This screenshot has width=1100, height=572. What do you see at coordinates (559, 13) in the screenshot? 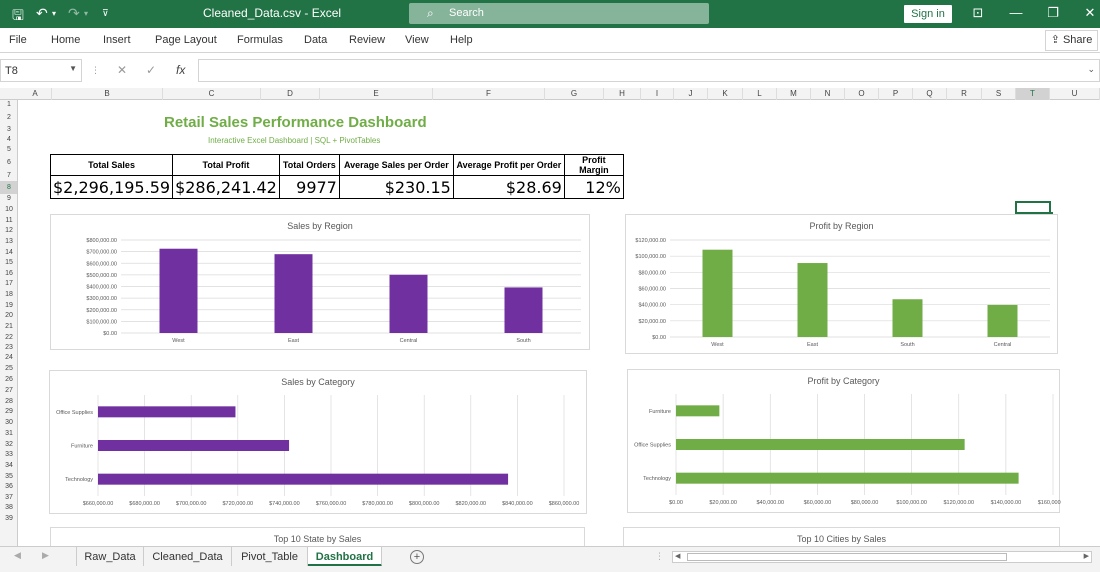
I see `search-box: ⌕ Search` at bounding box center [559, 13].